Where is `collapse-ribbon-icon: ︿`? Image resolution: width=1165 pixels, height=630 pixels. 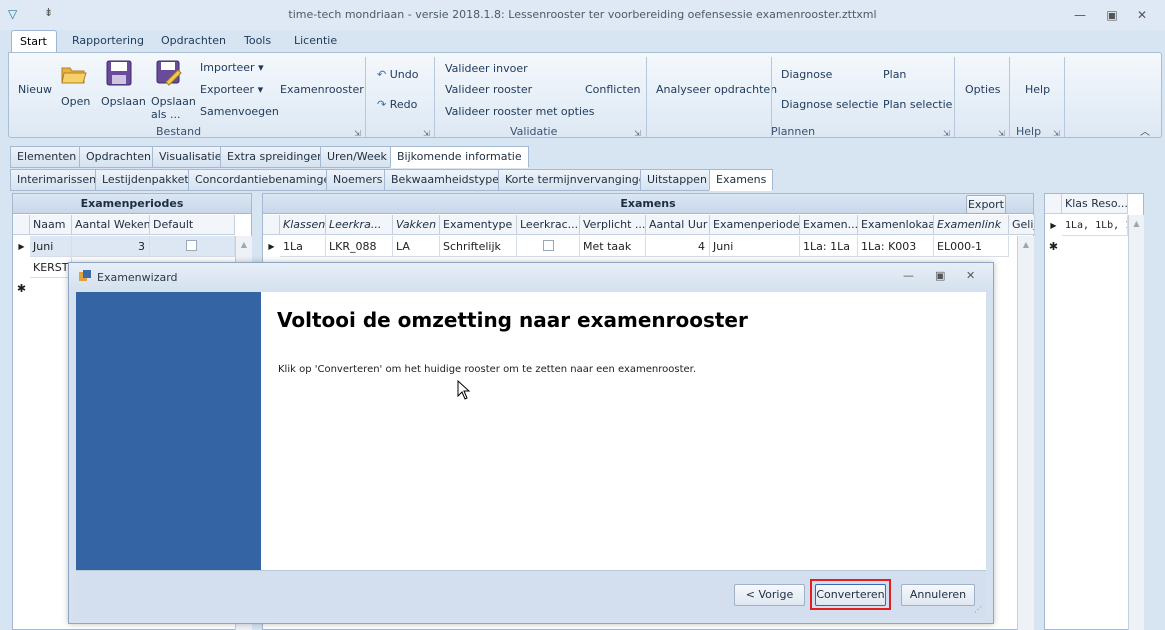
collapse-ribbon-icon: ︿ is located at coordinates (1145, 130).